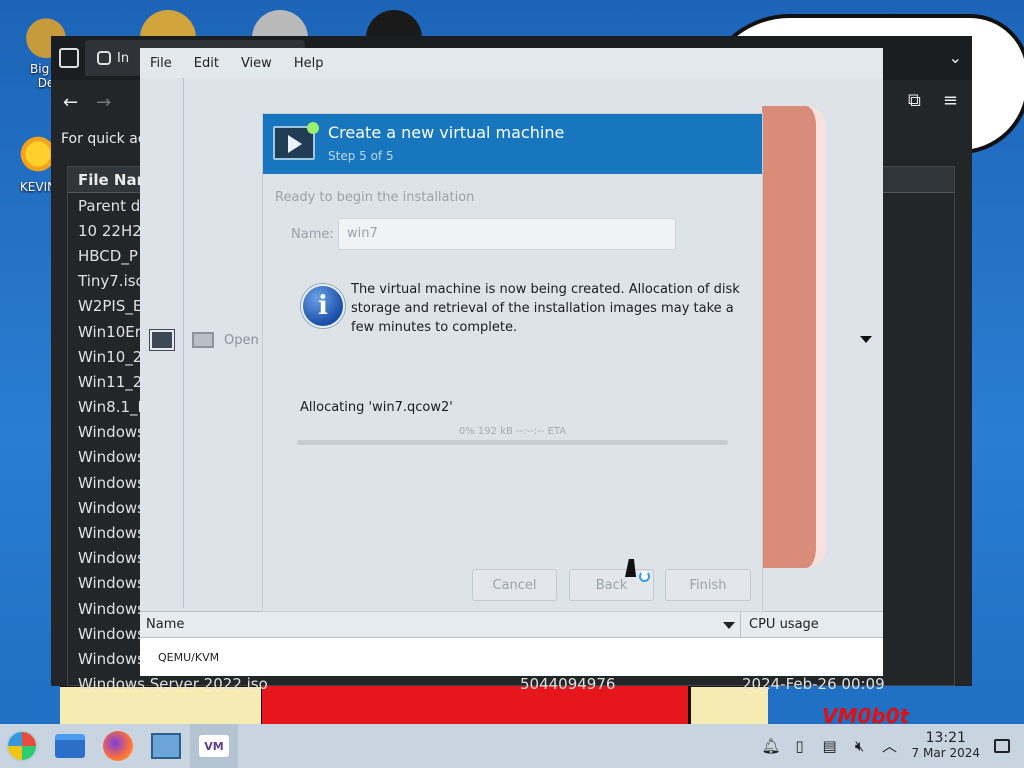 Image resolution: width=1024 pixels, height=768 pixels. I want to click on start-button, so click(22, 746).